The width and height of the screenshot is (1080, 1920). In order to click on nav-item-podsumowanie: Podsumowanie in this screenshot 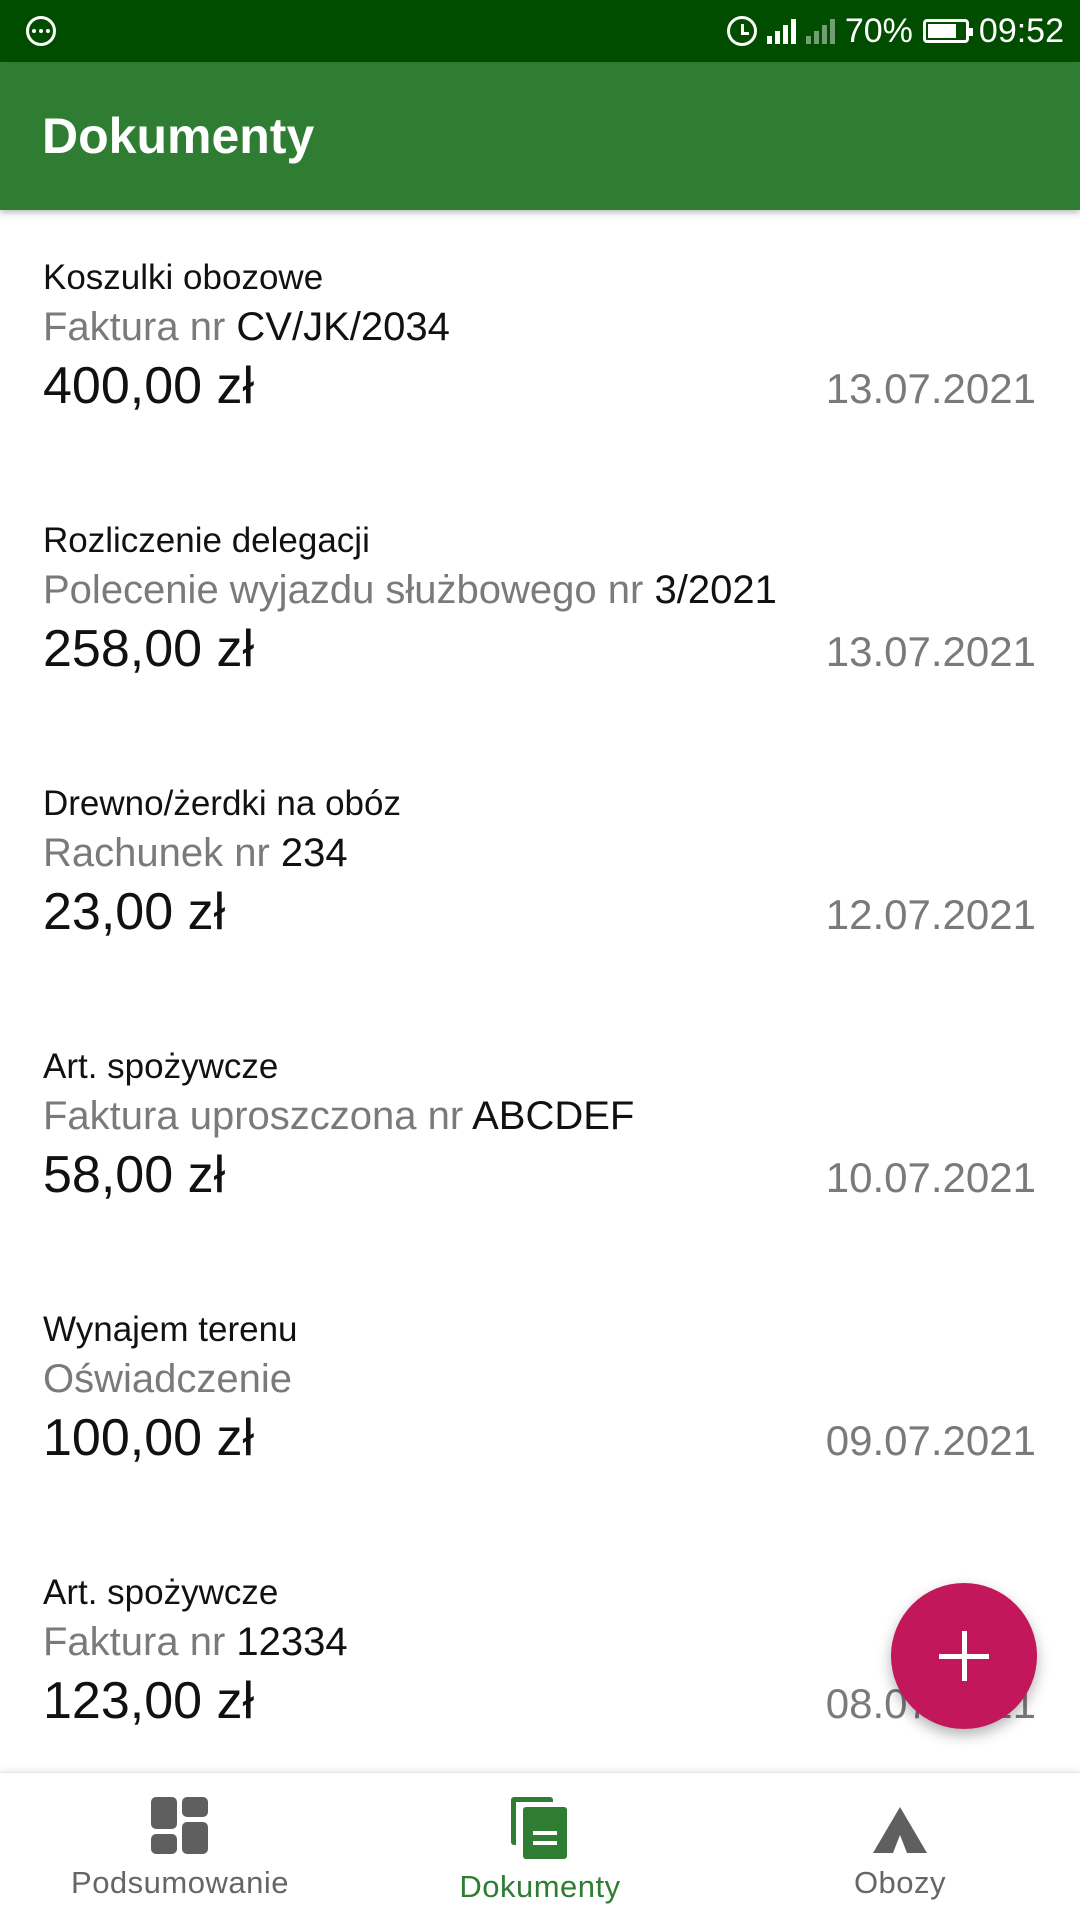, I will do `click(180, 1846)`.